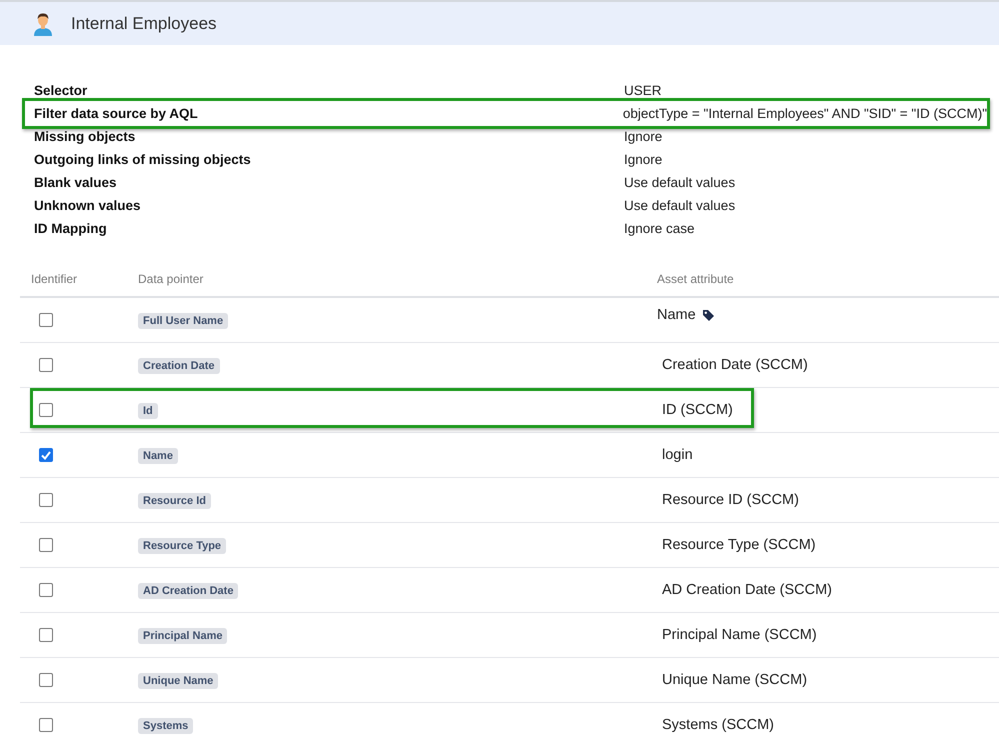  What do you see at coordinates (85, 136) in the screenshot?
I see `property-label: Missing objects` at bounding box center [85, 136].